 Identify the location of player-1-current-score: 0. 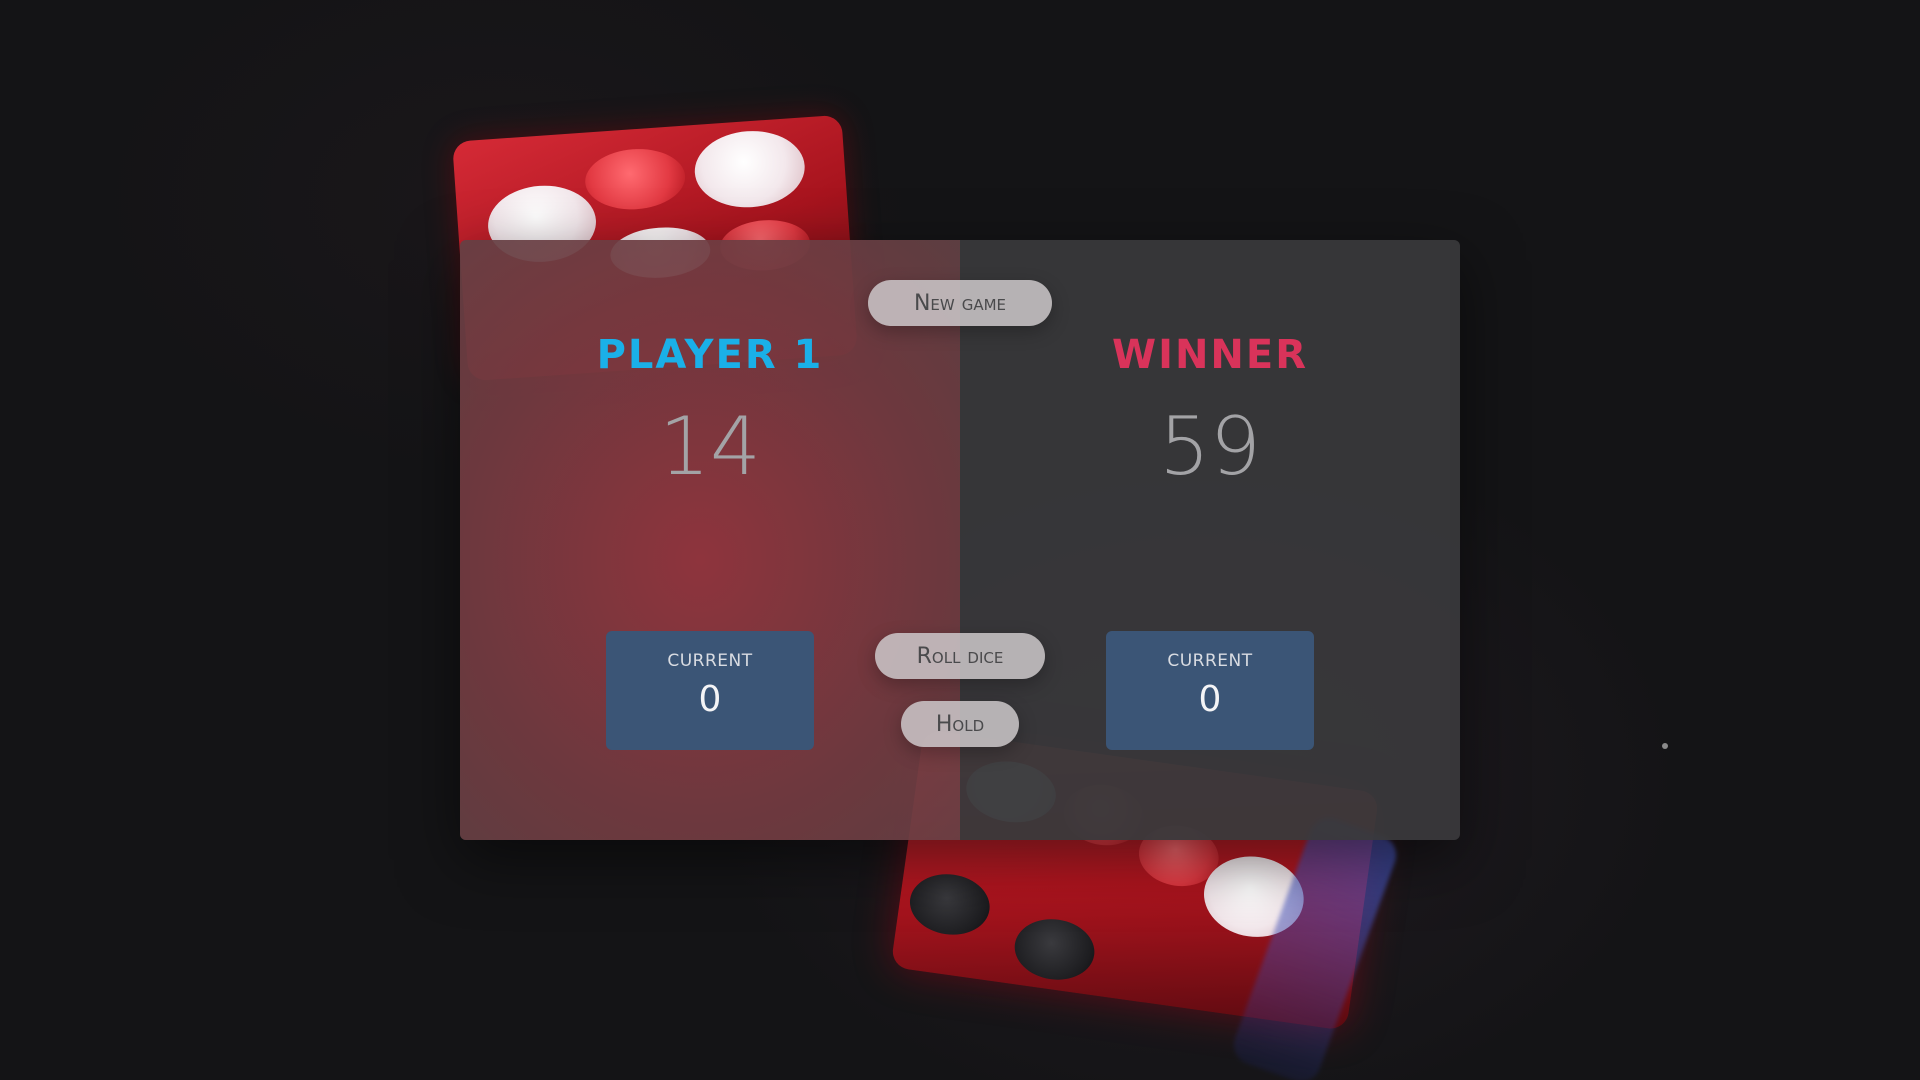
(710, 699).